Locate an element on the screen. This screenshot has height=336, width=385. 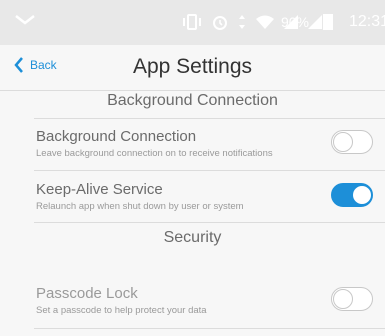
keep-alive-toggle is located at coordinates (352, 195).